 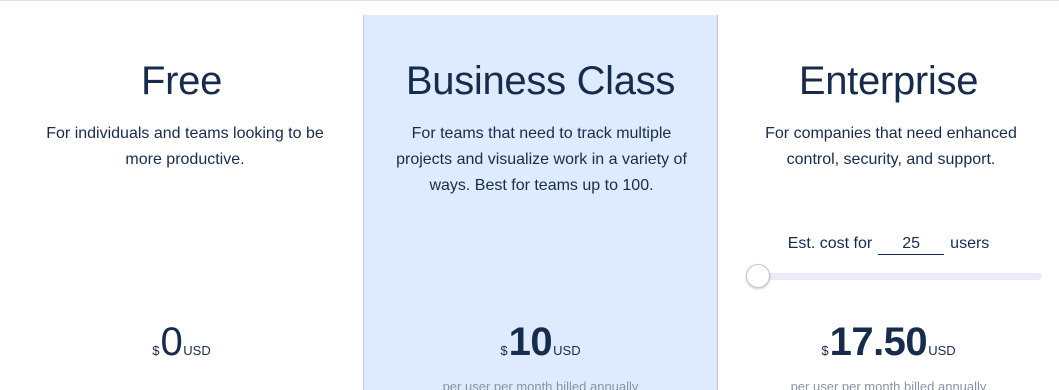 I want to click on slider-thumb, so click(x=758, y=276).